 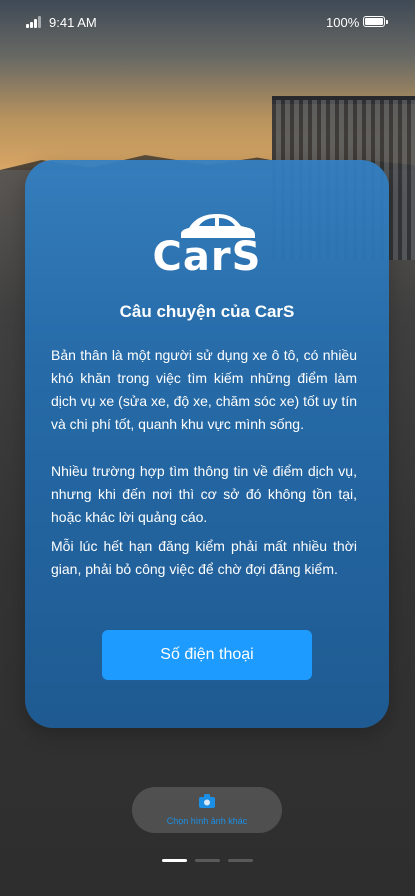 I want to click on battery-percent: 100%, so click(x=343, y=22).